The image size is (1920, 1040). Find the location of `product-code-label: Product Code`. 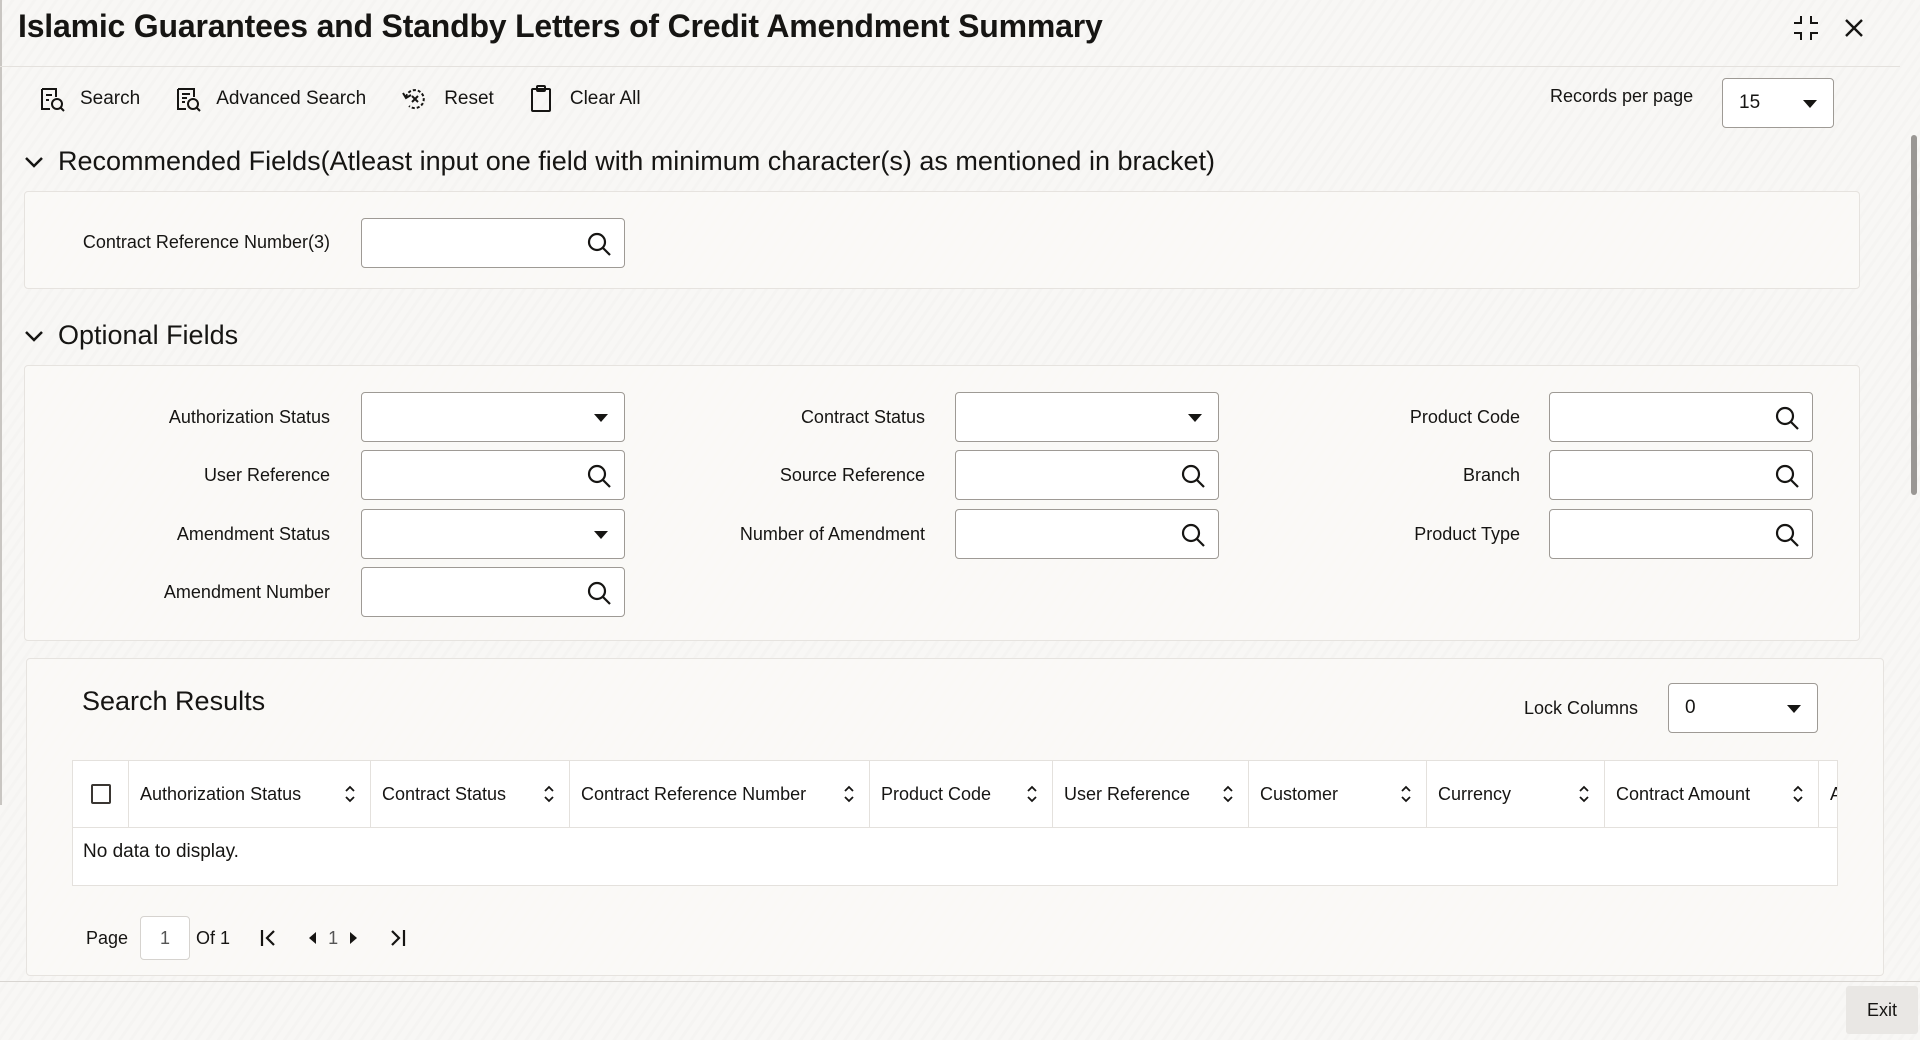

product-code-label: Product Code is located at coordinates (1464, 417).